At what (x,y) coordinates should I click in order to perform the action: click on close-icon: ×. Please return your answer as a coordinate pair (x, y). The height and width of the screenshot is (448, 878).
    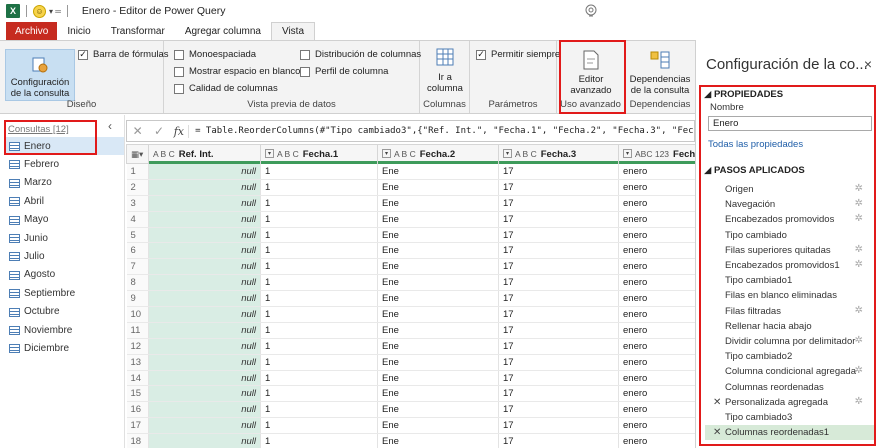
    Looking at the image, I should click on (868, 64).